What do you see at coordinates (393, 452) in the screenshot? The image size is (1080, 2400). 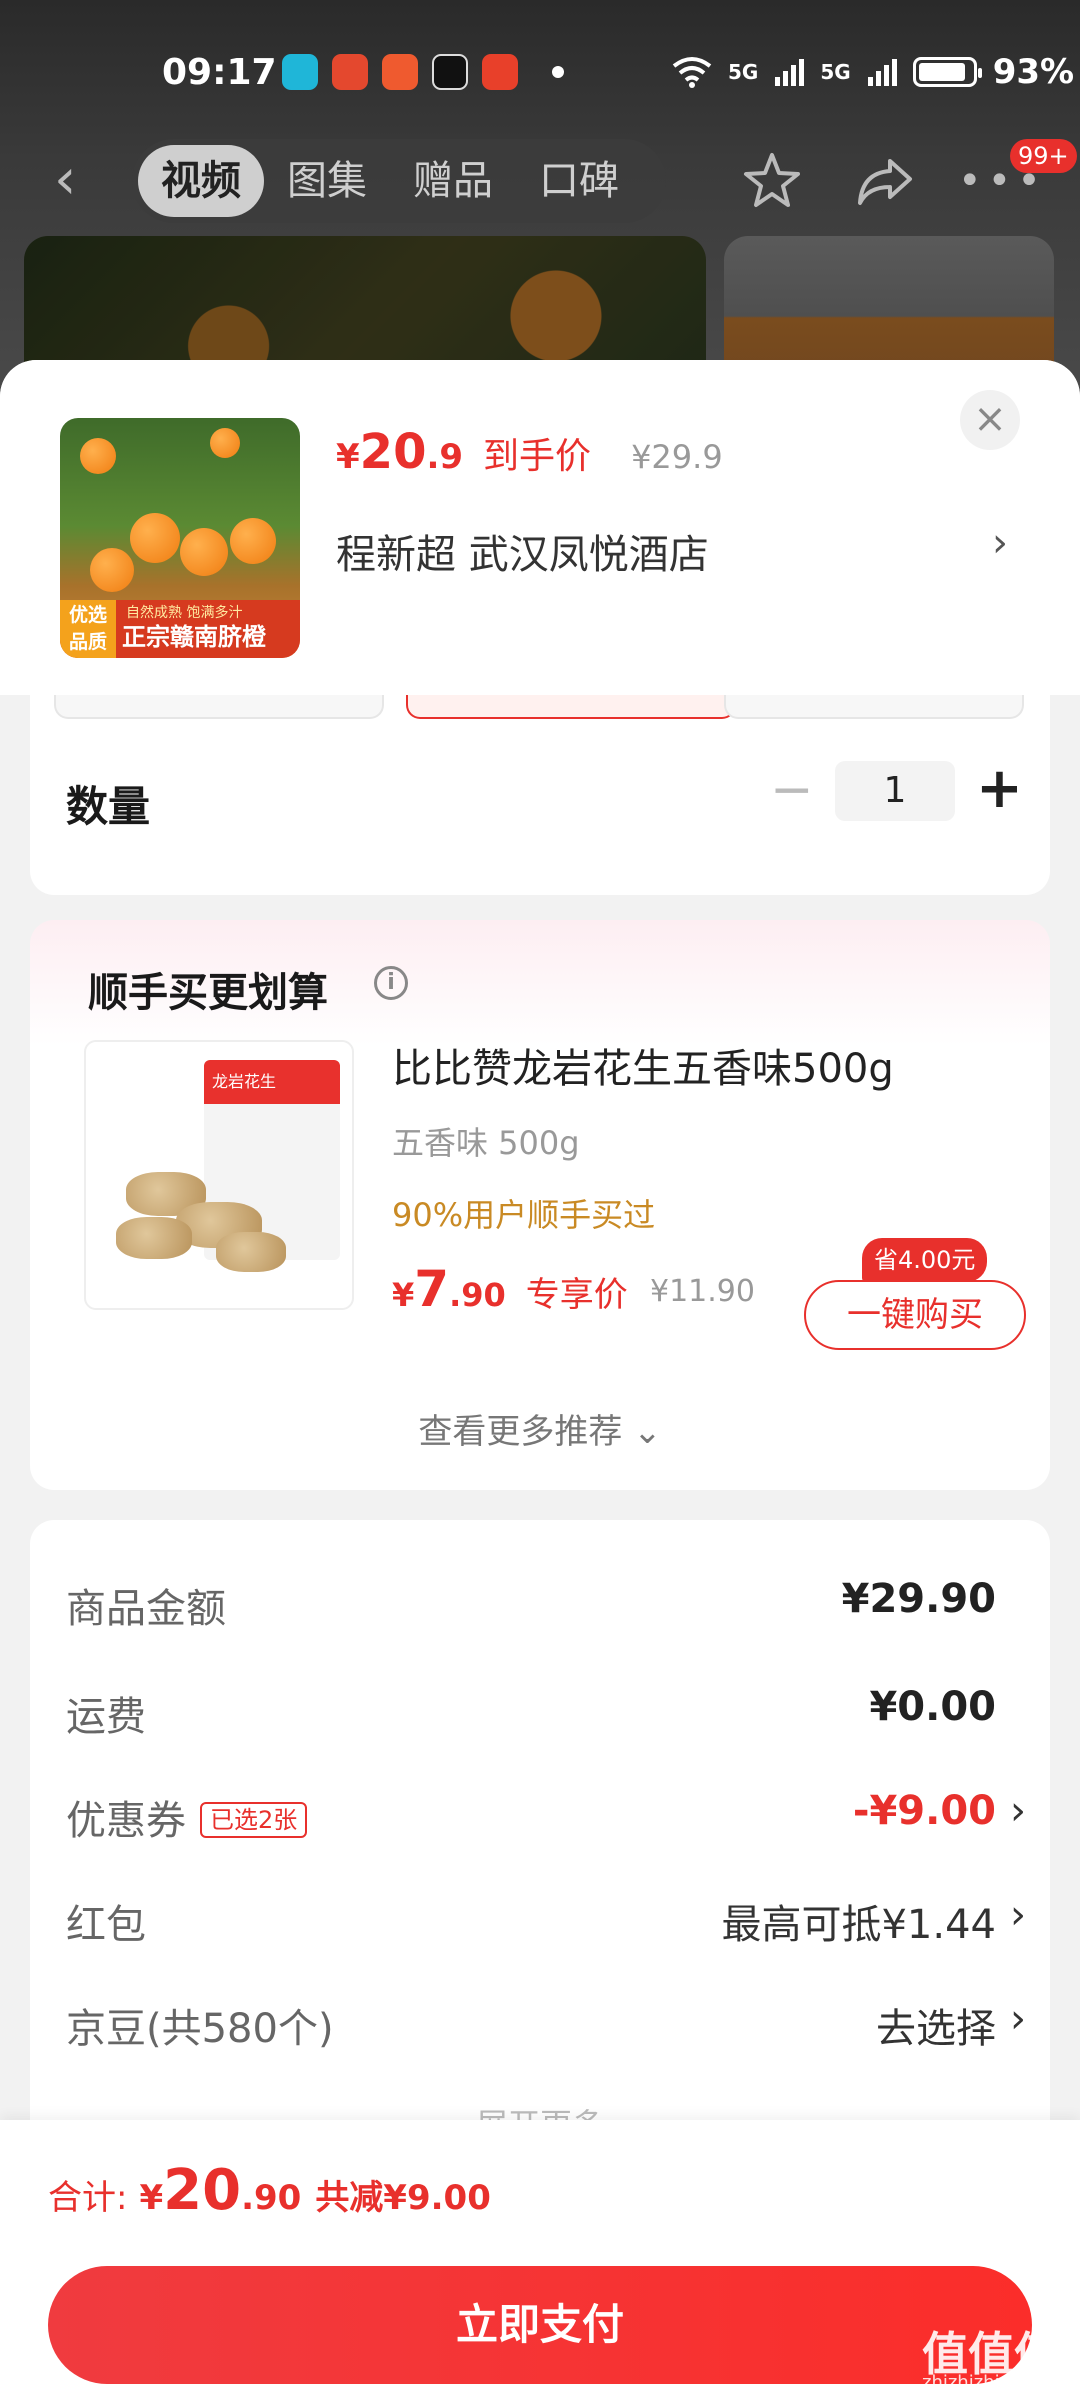 I see `price-integer: 20` at bounding box center [393, 452].